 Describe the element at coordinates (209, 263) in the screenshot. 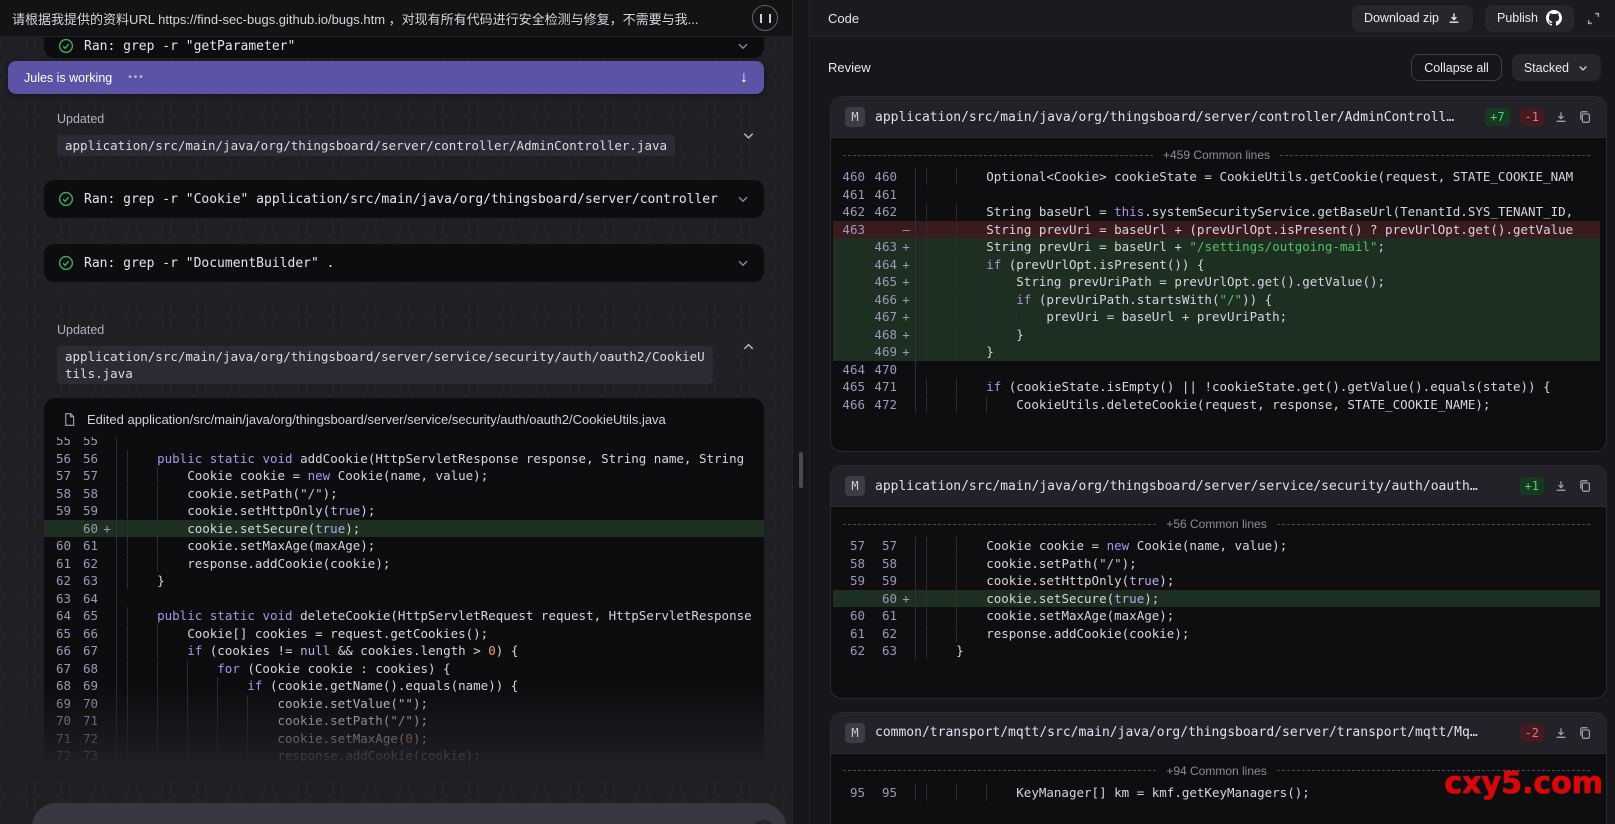

I see `step-label: Ran: grep -r "DocumentBuilder" .` at that location.